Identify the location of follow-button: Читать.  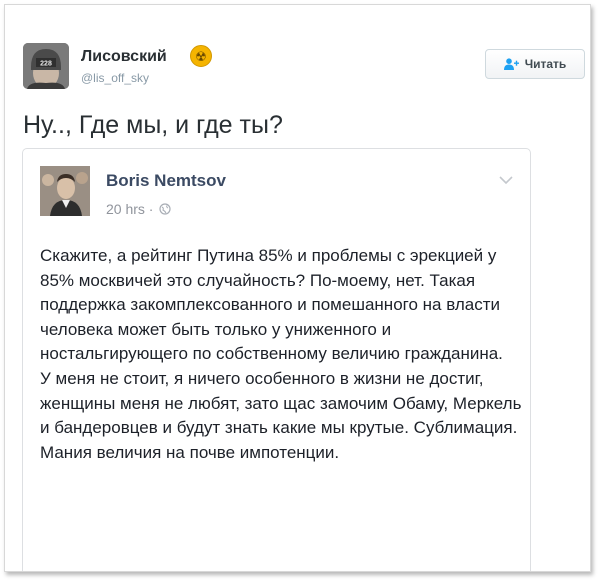
(535, 64).